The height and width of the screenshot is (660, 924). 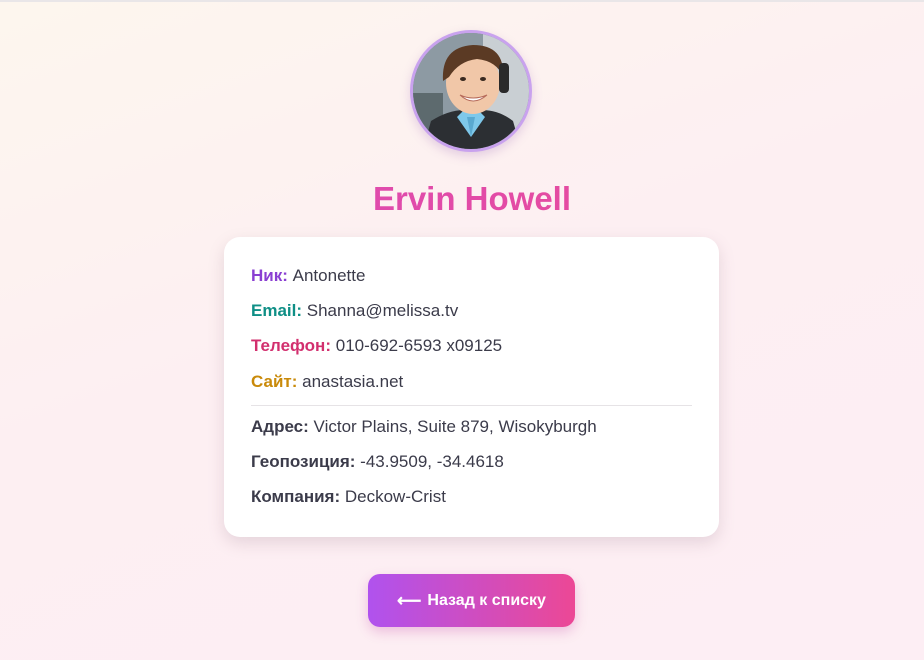 I want to click on back-to-list-button: ⟵ Назад к списку, so click(x=471, y=600).